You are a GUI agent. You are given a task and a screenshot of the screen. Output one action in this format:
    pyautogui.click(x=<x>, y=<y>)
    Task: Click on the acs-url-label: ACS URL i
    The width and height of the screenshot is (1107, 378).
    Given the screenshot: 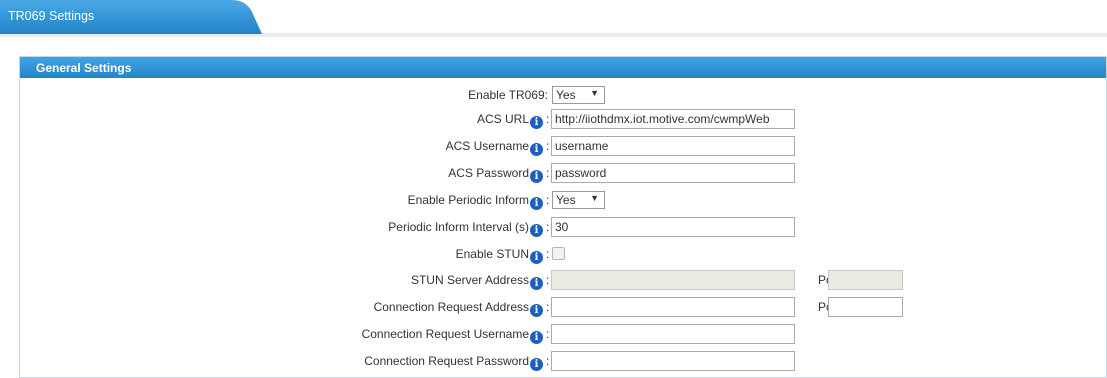 What is the action you would take?
    pyautogui.click(x=510, y=120)
    